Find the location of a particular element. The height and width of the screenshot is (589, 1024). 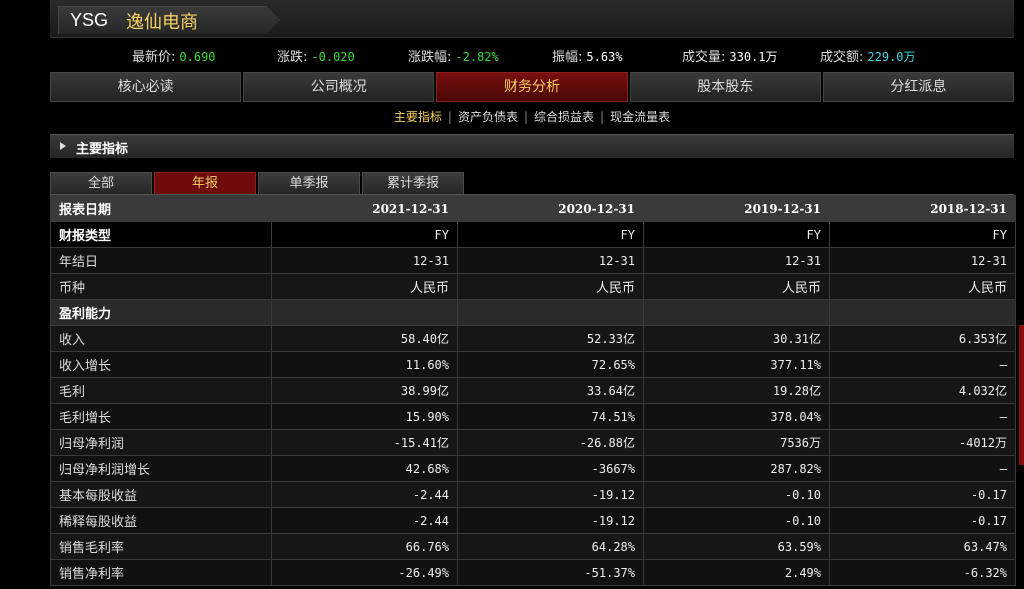

table-cell: -6.32% is located at coordinates (922, 572).